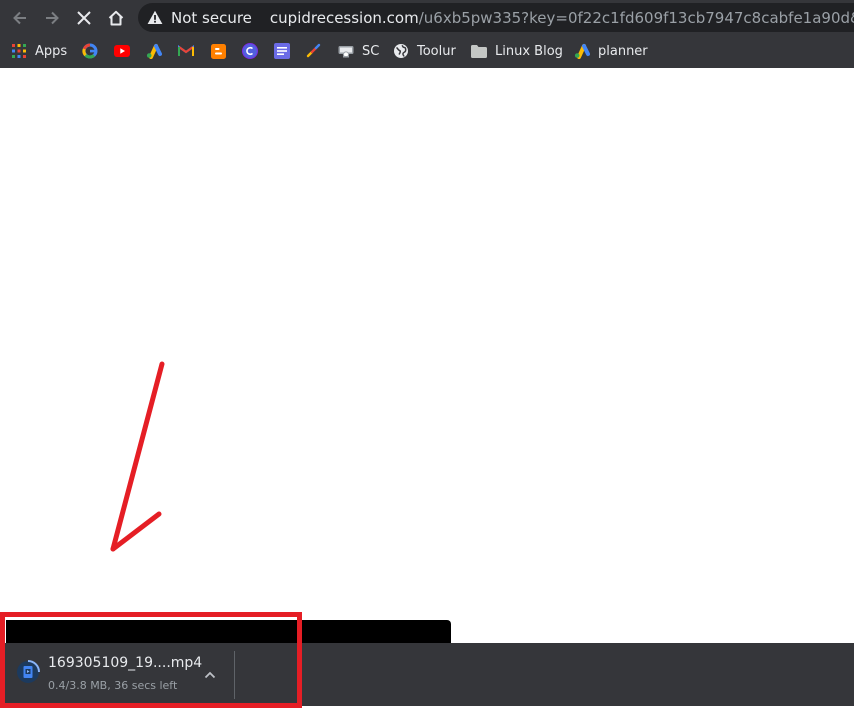 This screenshot has height=708, width=854. What do you see at coordinates (151, 660) in the screenshot?
I see `highlight-box` at bounding box center [151, 660].